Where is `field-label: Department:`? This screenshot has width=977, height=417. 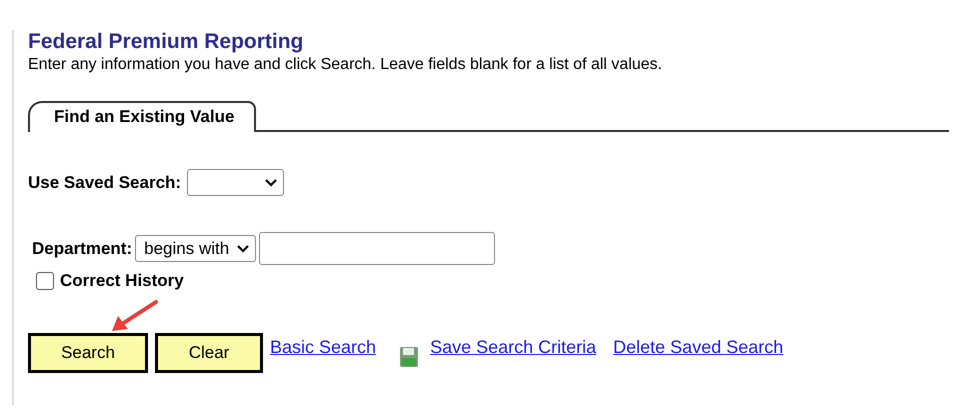
field-label: Department: is located at coordinates (82, 248).